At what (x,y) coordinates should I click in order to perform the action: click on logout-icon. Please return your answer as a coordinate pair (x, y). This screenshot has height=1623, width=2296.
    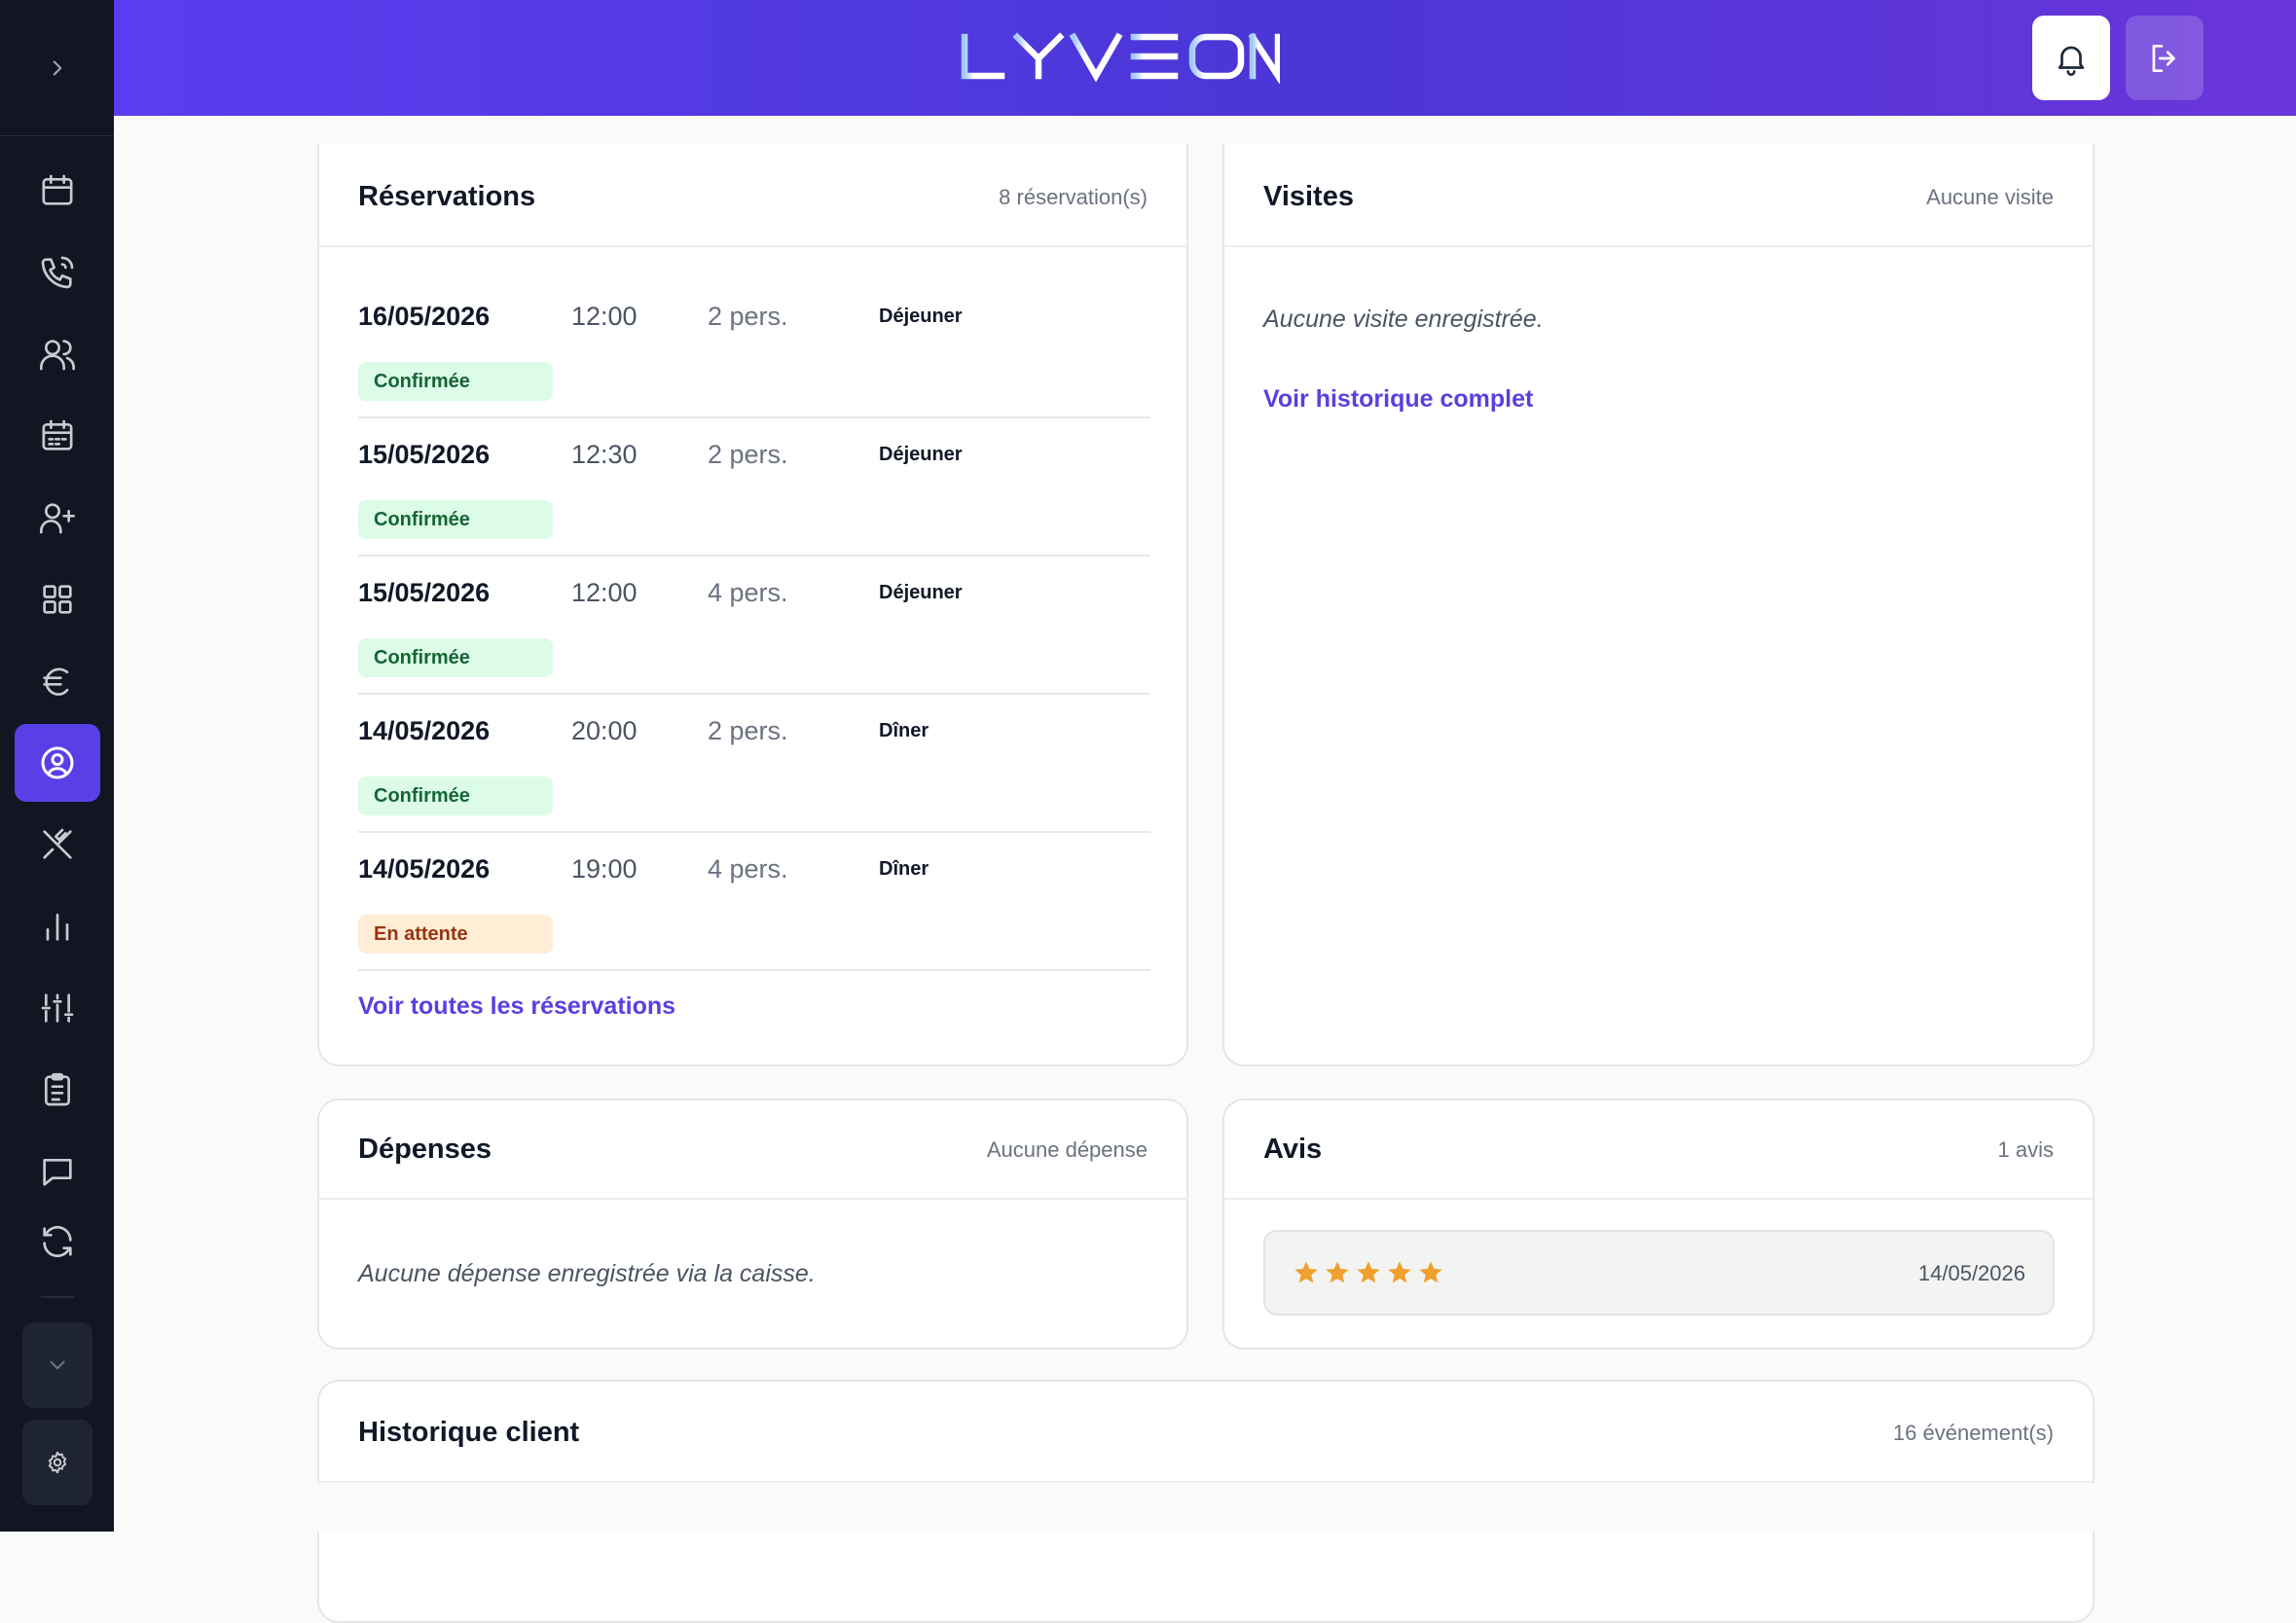
    Looking at the image, I should click on (2163, 58).